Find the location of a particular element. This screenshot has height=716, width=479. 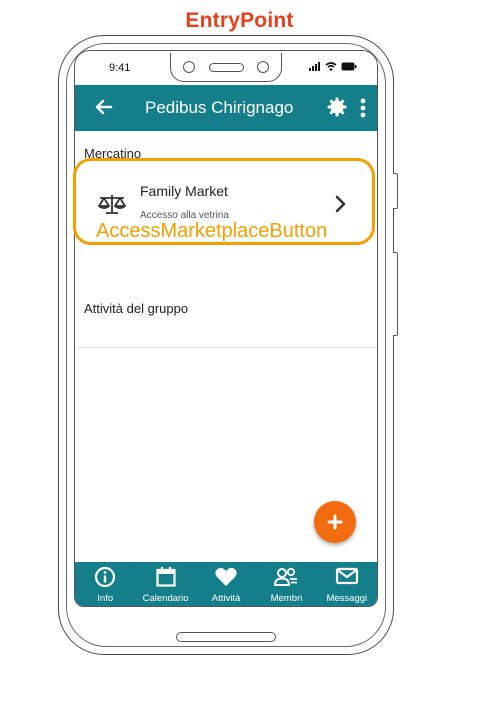

mail-icon is located at coordinates (346, 576).